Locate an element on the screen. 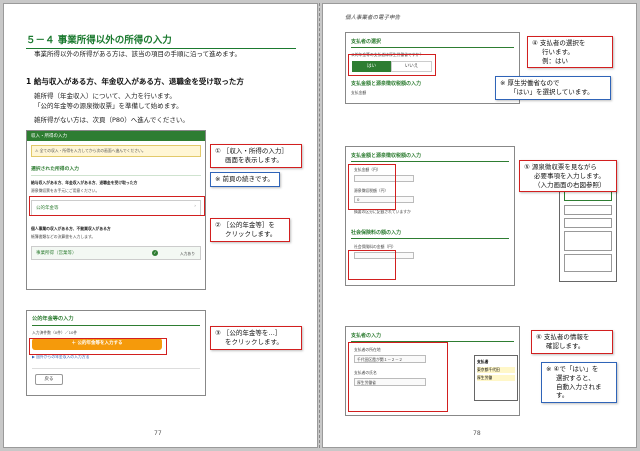  group-desc-salary: 源泉徴収票をお手元にご用意ください。 is located at coordinates (65, 190).